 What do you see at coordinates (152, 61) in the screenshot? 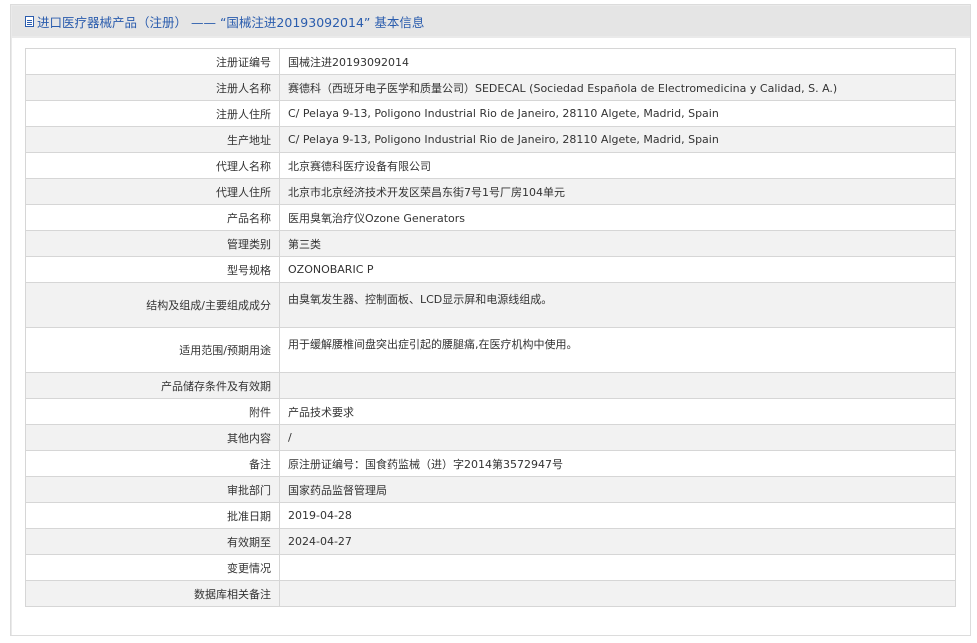
I see `field-label: 注册证编号` at bounding box center [152, 61].